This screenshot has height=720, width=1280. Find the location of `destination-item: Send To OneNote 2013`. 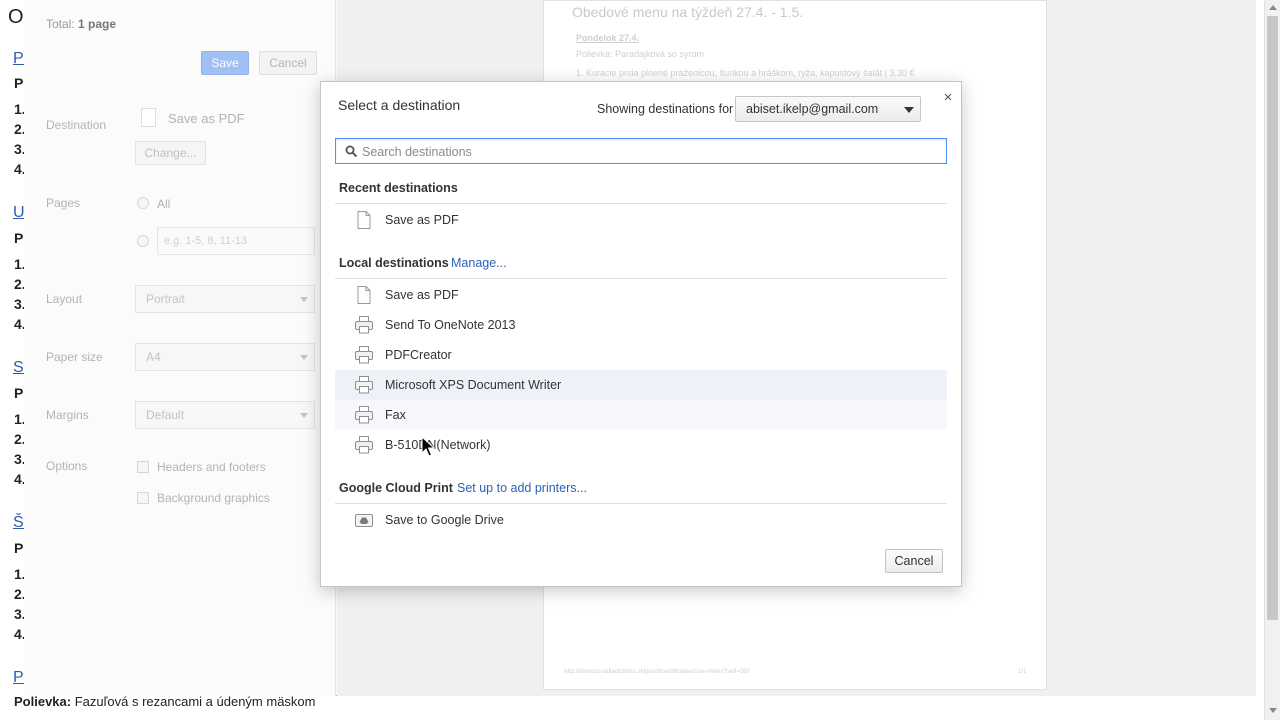

destination-item: Send To OneNote 2013 is located at coordinates (641, 325).